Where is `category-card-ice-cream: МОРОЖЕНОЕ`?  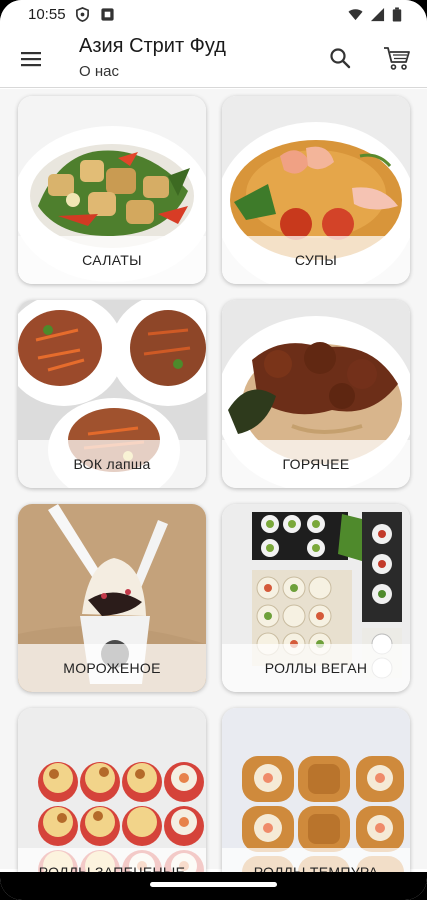
category-card-ice-cream: МОРОЖЕНОЕ is located at coordinates (112, 598).